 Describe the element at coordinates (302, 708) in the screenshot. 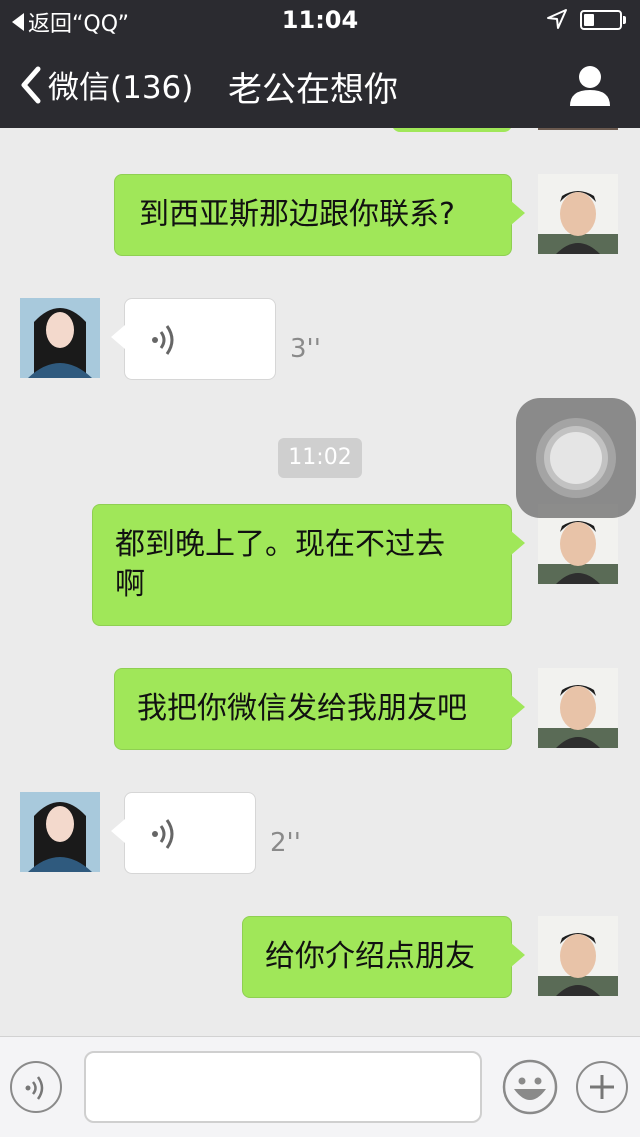

I see `message-text: 我把你微信发给我朋友吧` at that location.